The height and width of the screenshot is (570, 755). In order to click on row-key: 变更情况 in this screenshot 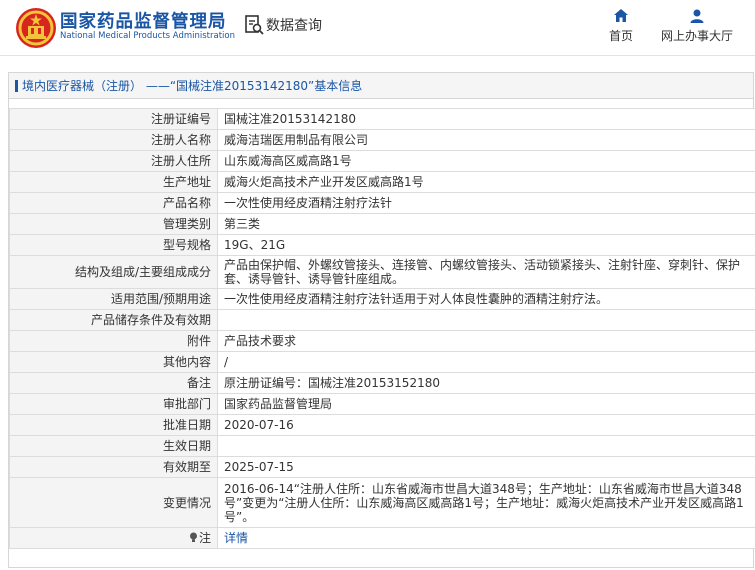, I will do `click(113, 502)`.